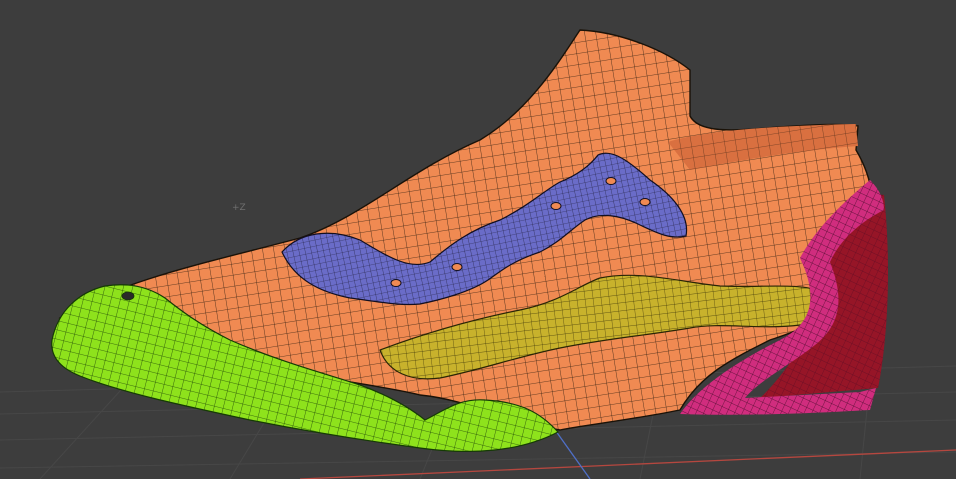 Image resolution: width=956 pixels, height=479 pixels. What do you see at coordinates (128, 296) in the screenshot?
I see `toe-vent-hole` at bounding box center [128, 296].